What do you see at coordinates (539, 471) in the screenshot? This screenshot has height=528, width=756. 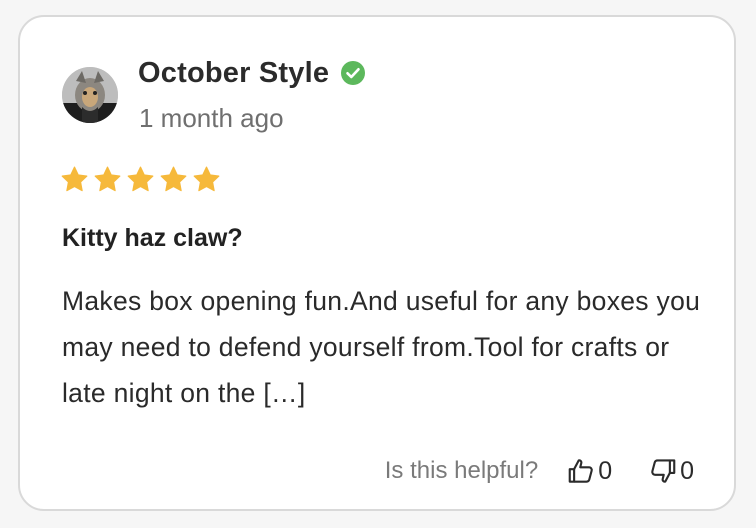 I see `helpful-footer: Is this helpful? 0 0` at bounding box center [539, 471].